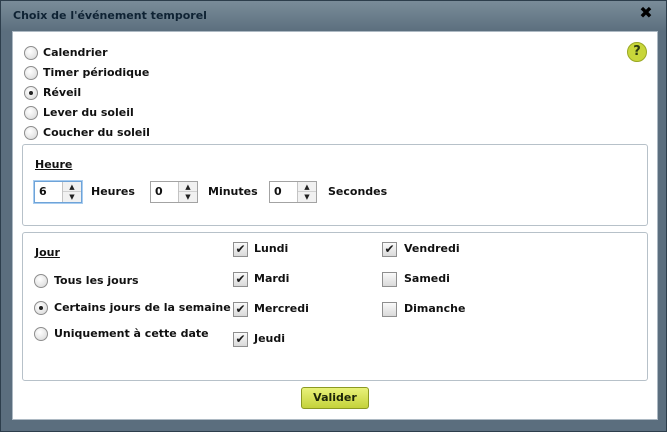 The height and width of the screenshot is (432, 667). What do you see at coordinates (427, 278) in the screenshot?
I see `day-label-samedi: Samedi` at bounding box center [427, 278].